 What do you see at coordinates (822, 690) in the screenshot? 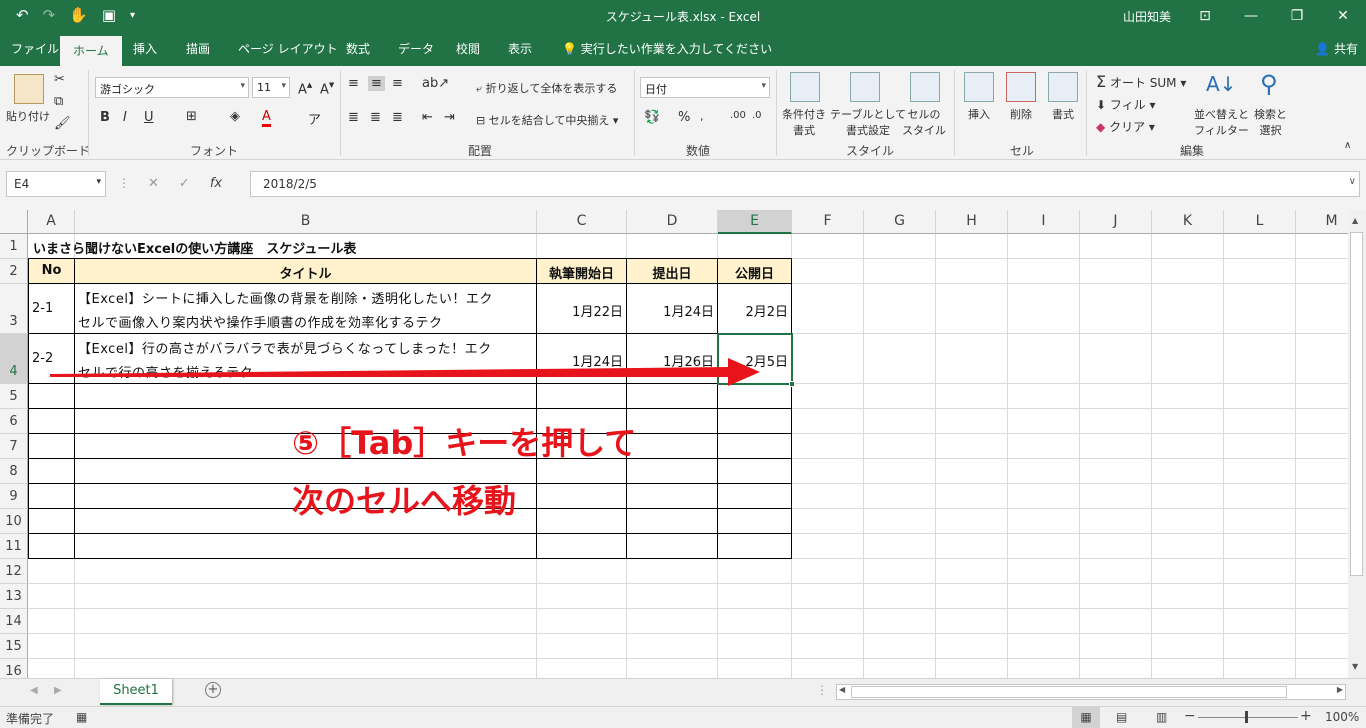
I see `tab-split-handle: ⋮` at bounding box center [822, 690].